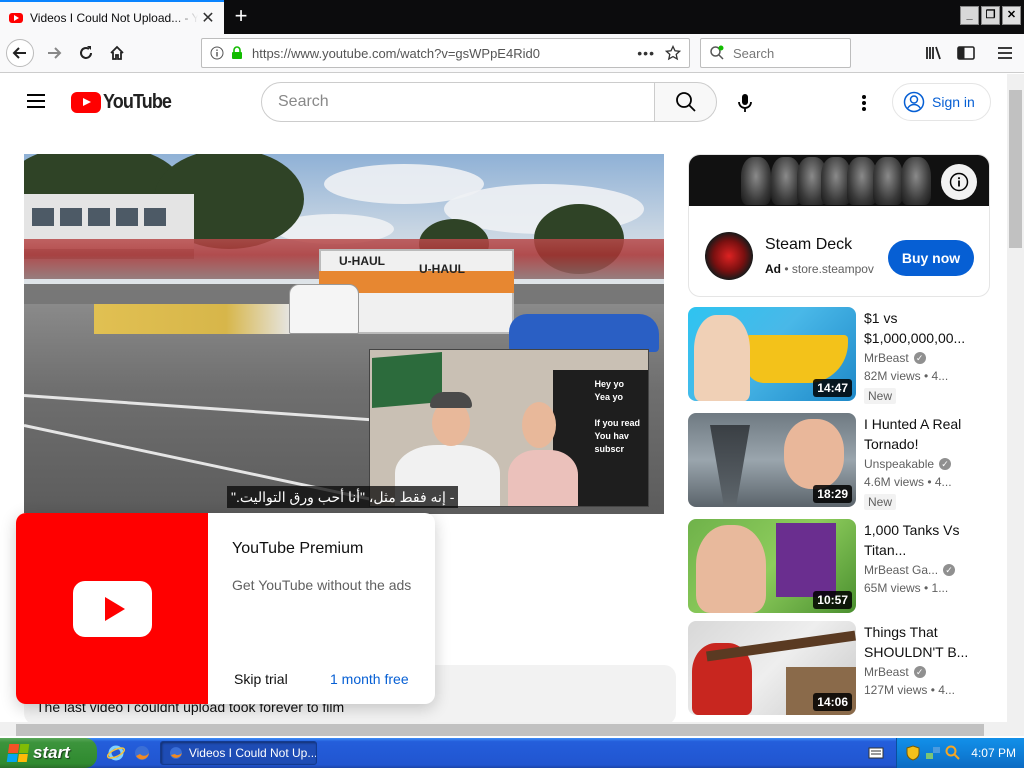  What do you see at coordinates (797, 359) in the screenshot?
I see `yacht-graphic` at bounding box center [797, 359].